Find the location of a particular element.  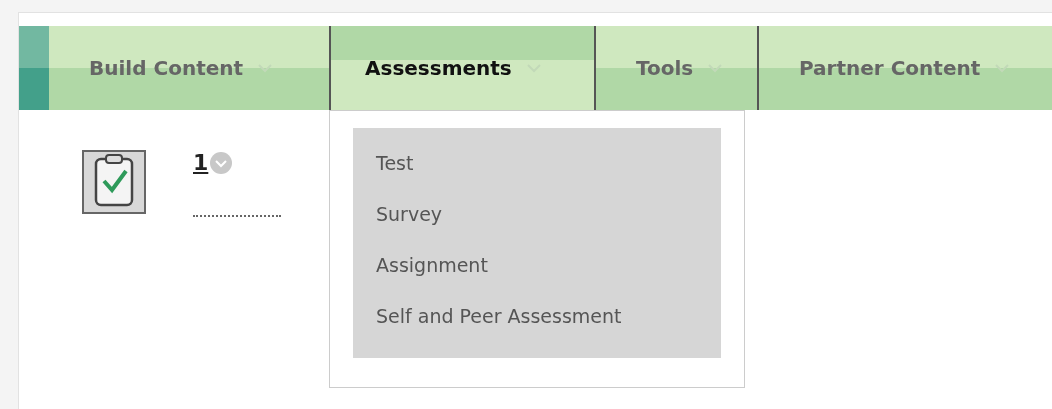

menu-item: Test is located at coordinates (537, 173).